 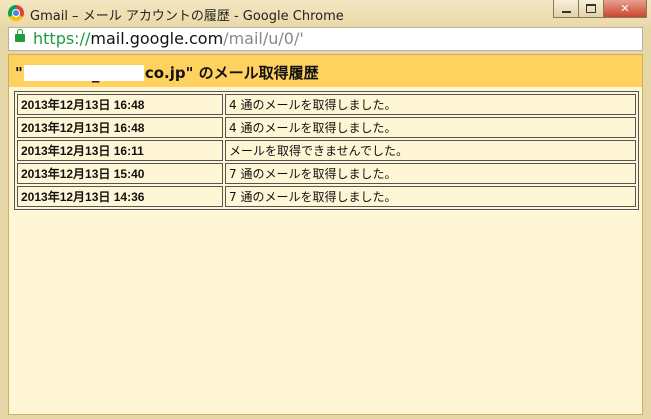 I want to click on close-icon: ✕, so click(x=625, y=8).